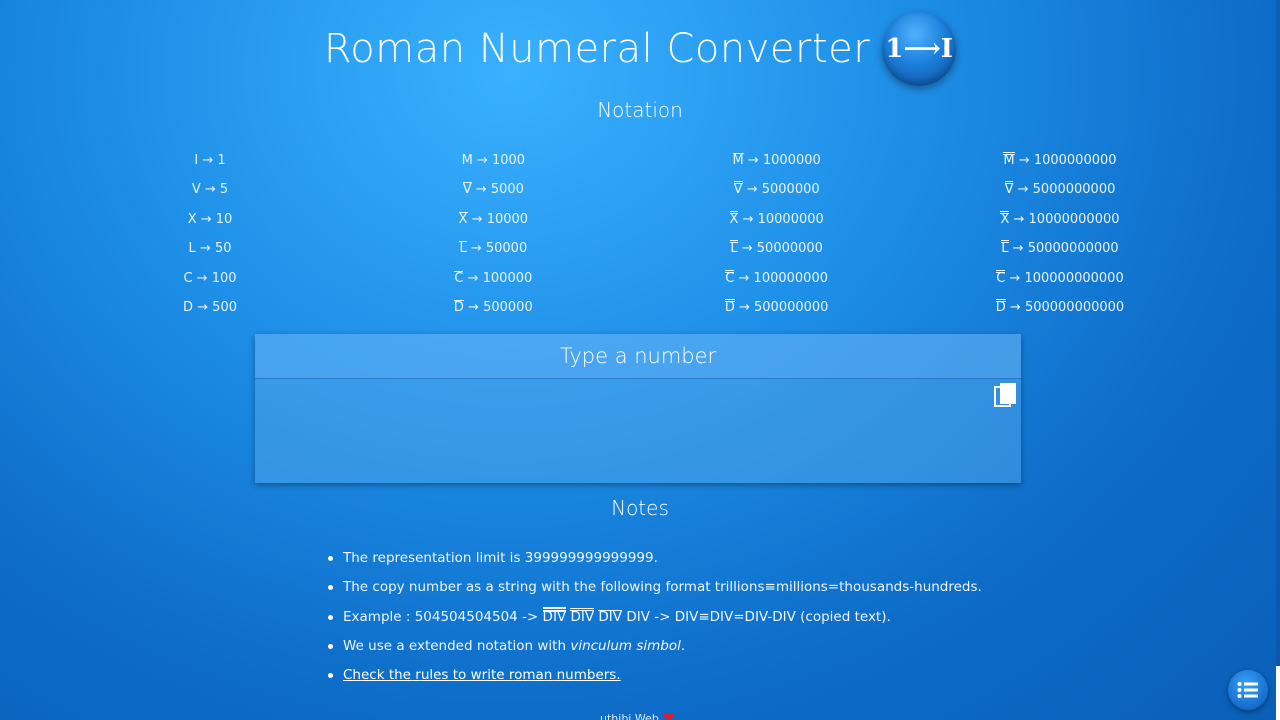 The height and width of the screenshot is (720, 1280). Describe the element at coordinates (224, 190) in the screenshot. I see `notation-value: 5` at that location.